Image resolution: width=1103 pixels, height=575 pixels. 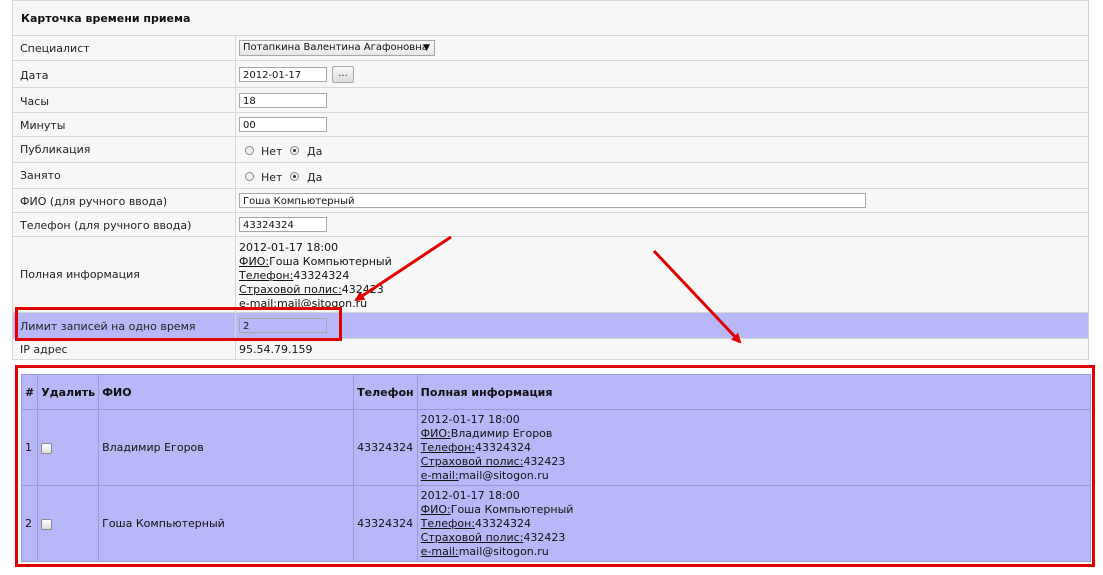 What do you see at coordinates (403, 268) in the screenshot?
I see `arrow-to-limit` at bounding box center [403, 268].